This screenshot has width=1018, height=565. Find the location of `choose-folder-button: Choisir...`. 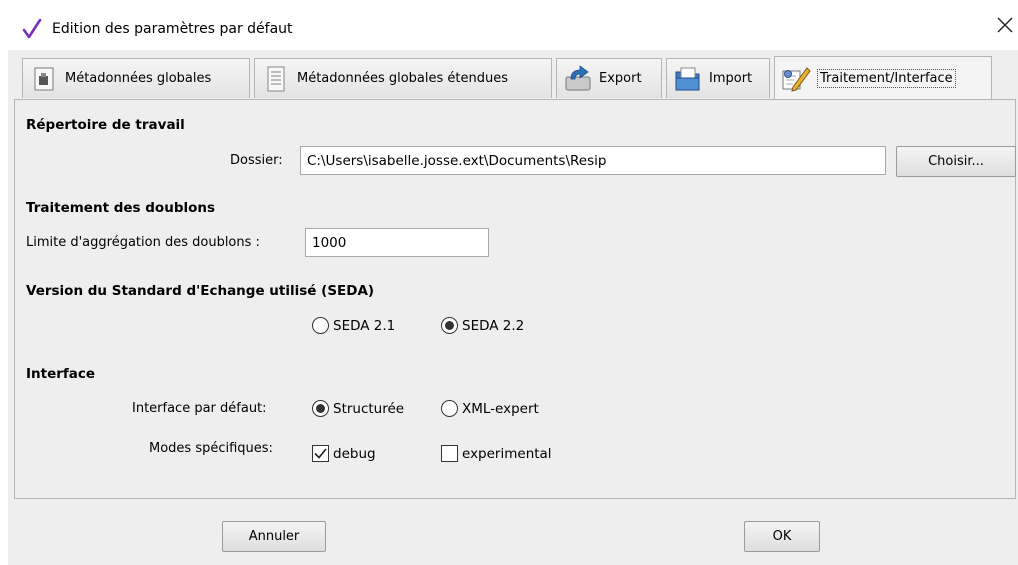

choose-folder-button: Choisir... is located at coordinates (956, 161).